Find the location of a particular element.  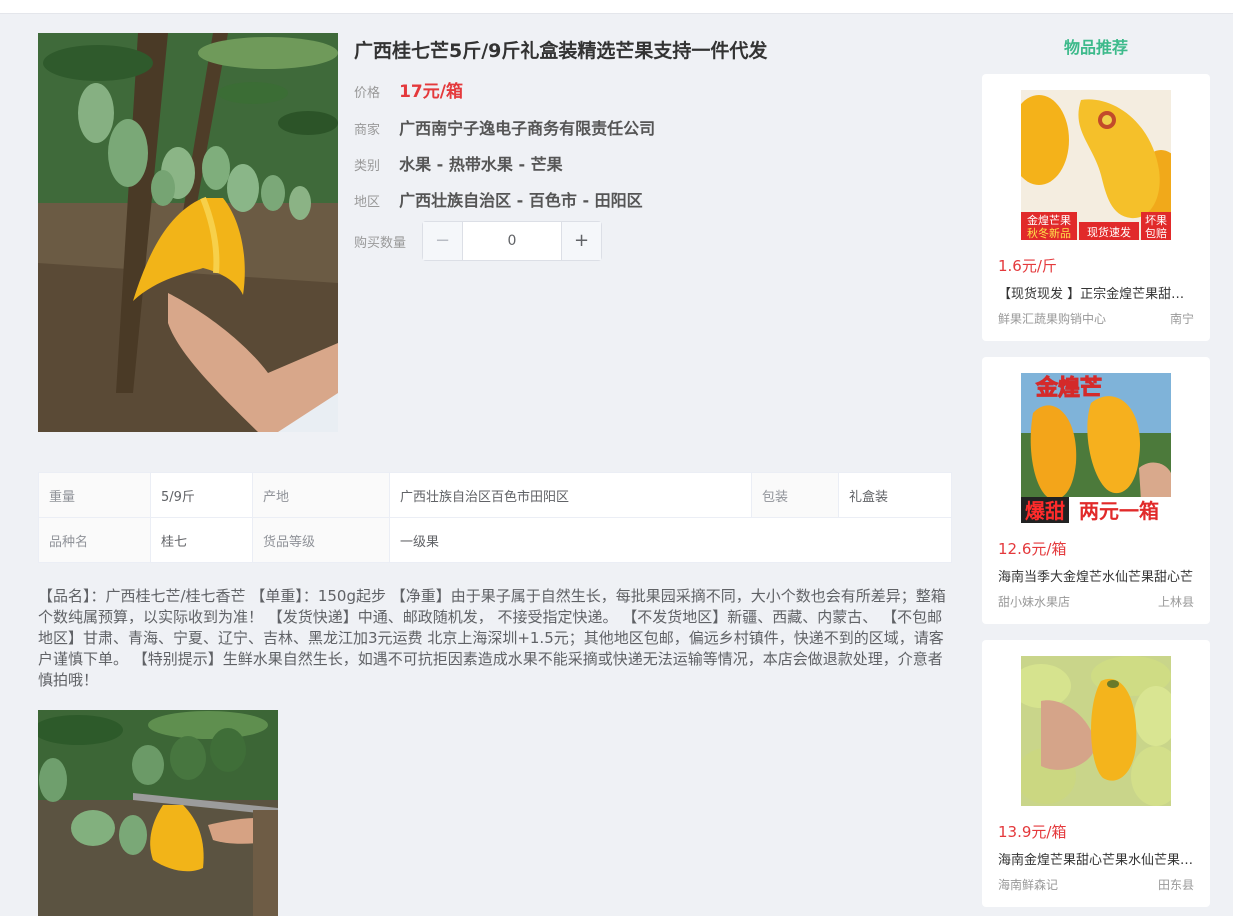

seller-name: 广西南宁子逸电子商务有限责任公司 is located at coordinates (527, 128).